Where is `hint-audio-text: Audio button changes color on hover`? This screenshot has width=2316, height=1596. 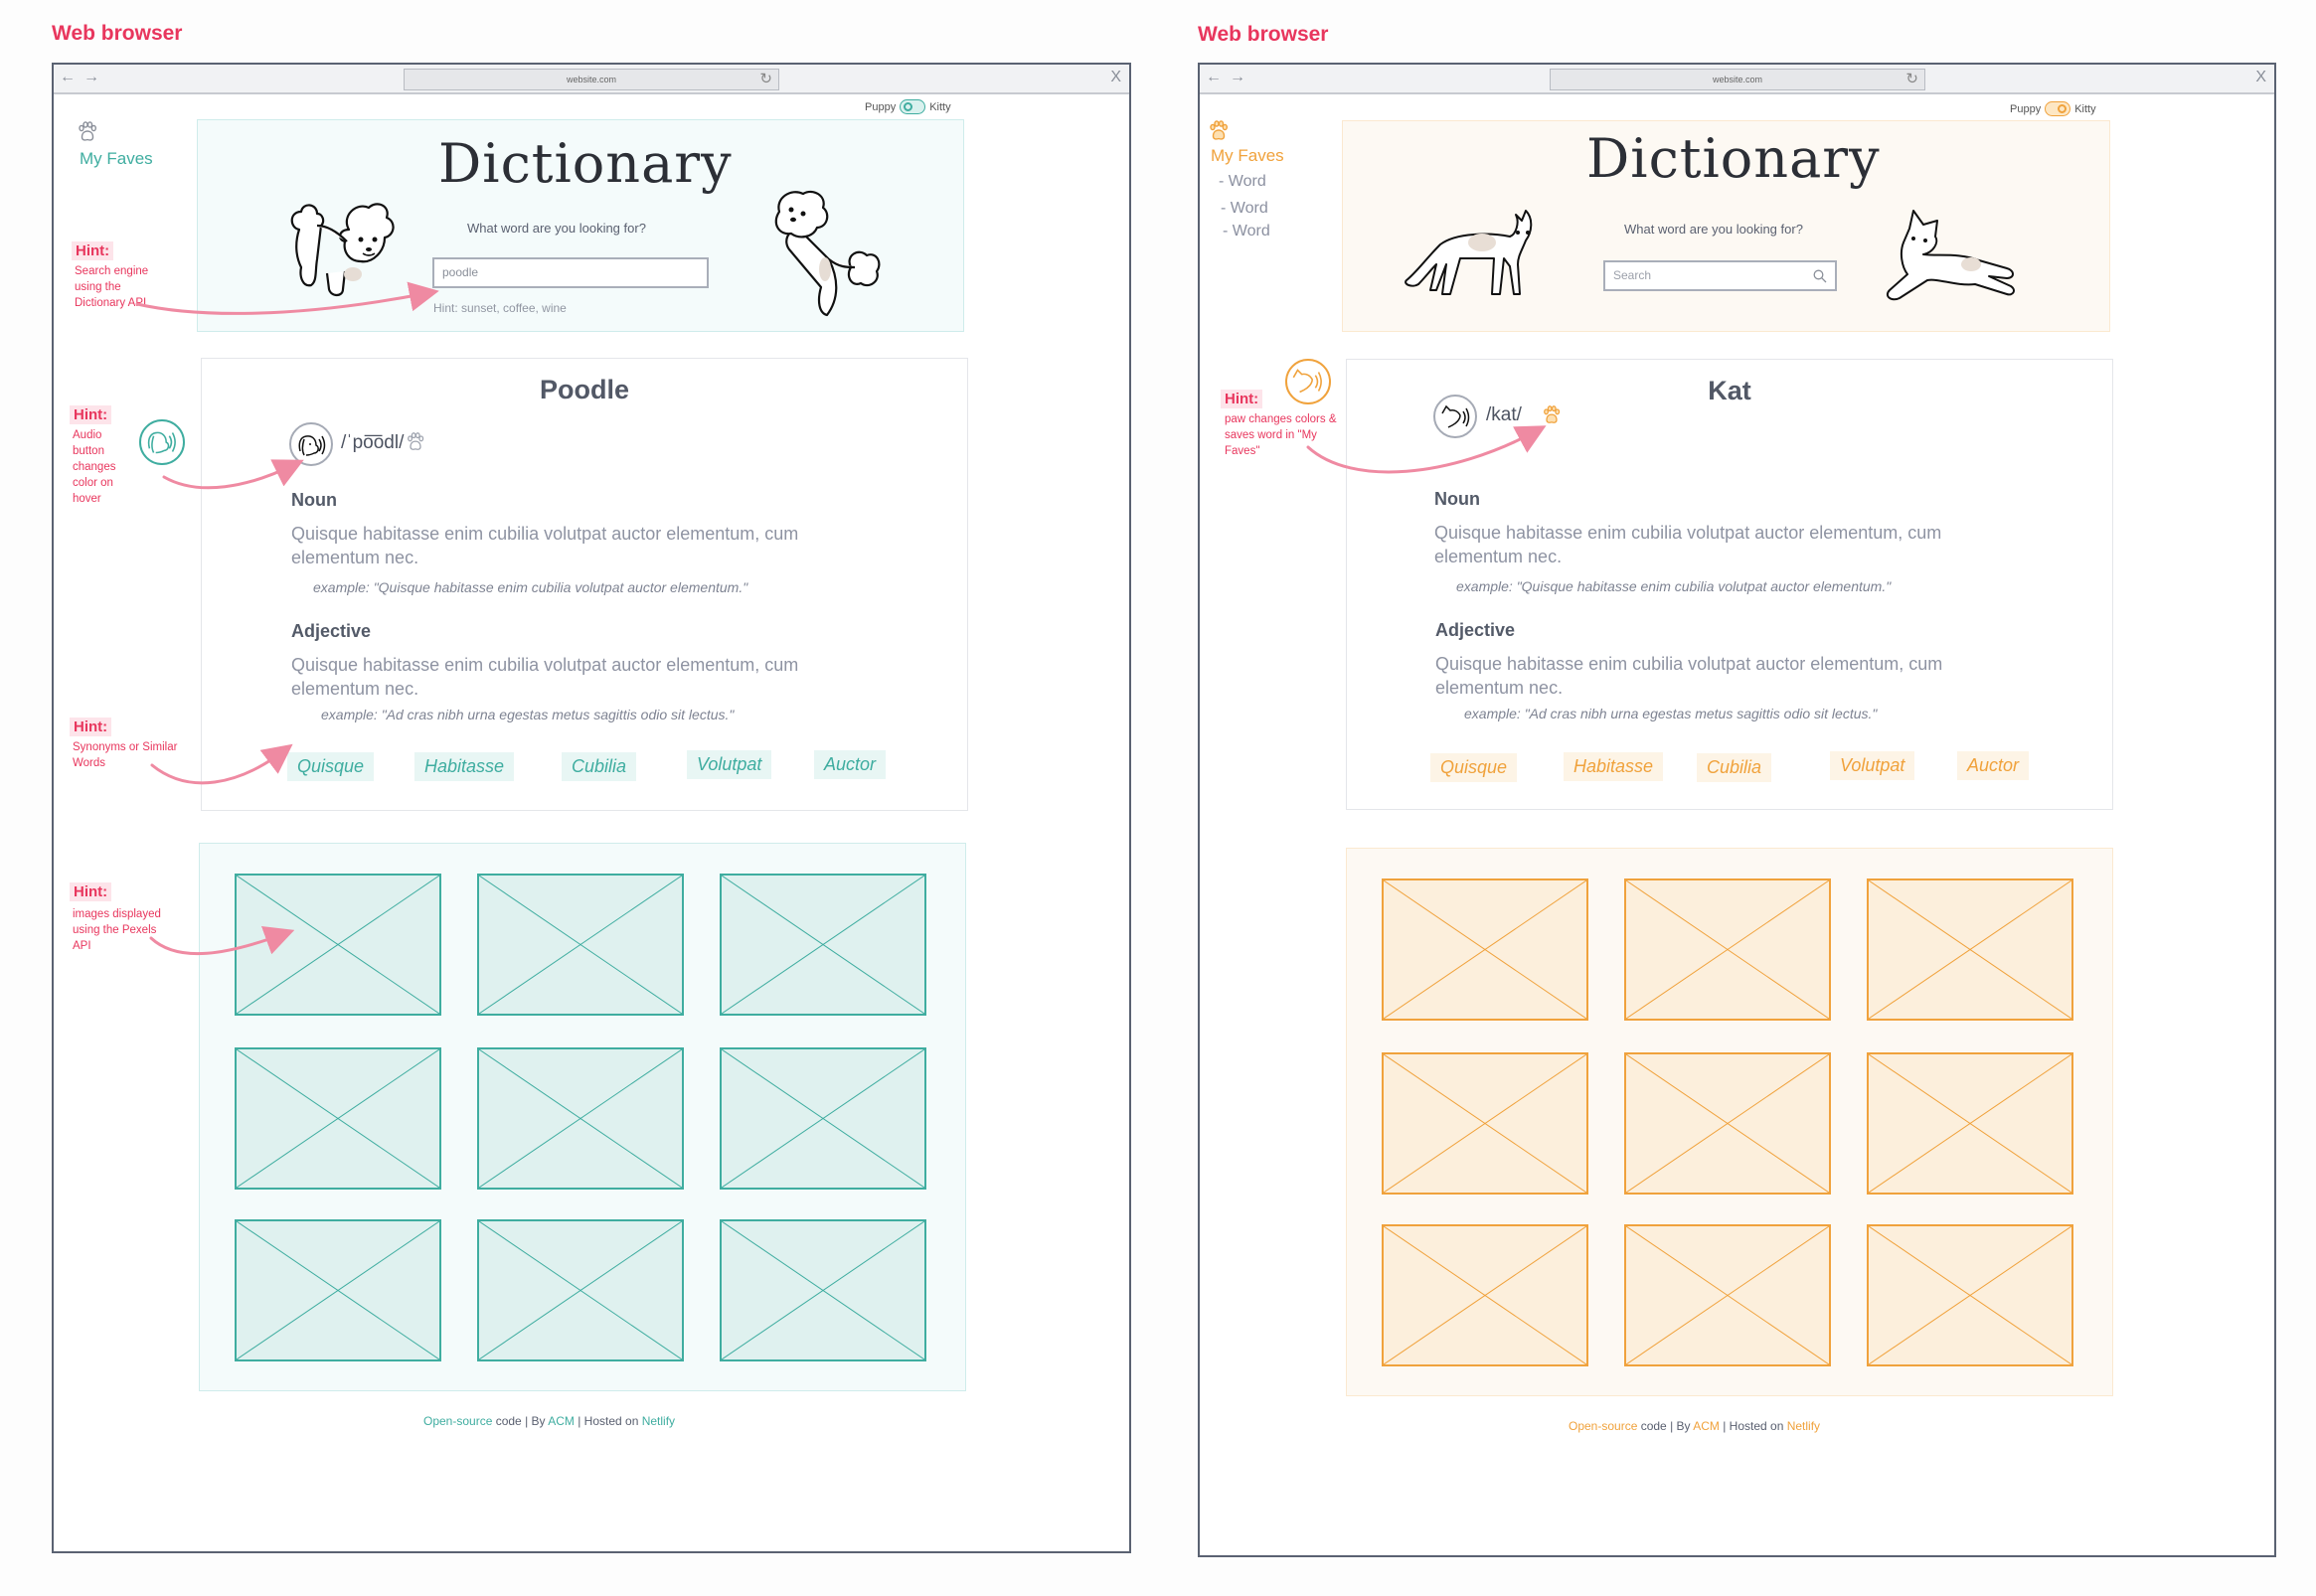
hint-audio-text: Audio button changes color on hover is located at coordinates (94, 467).